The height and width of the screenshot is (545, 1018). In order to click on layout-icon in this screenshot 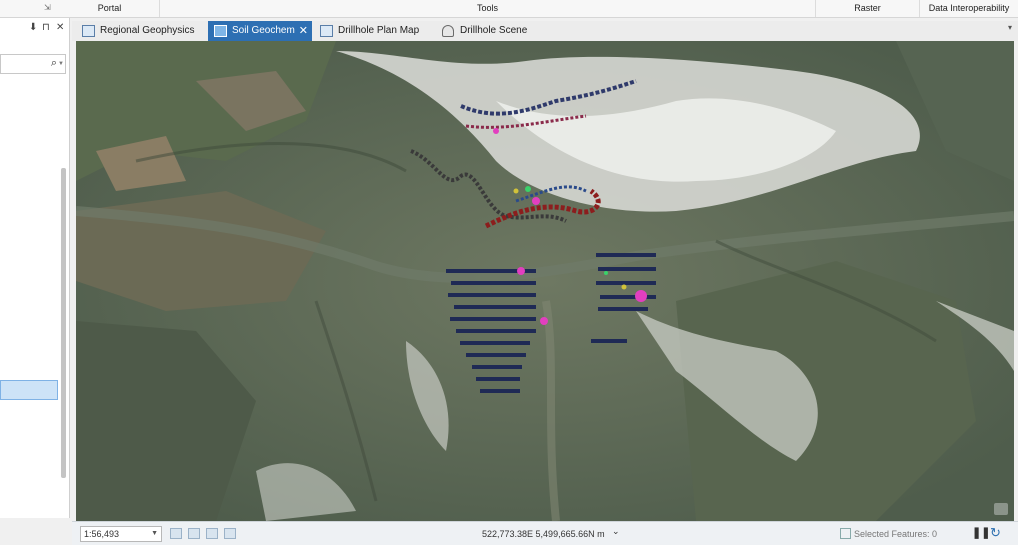, I will do `click(212, 533)`.